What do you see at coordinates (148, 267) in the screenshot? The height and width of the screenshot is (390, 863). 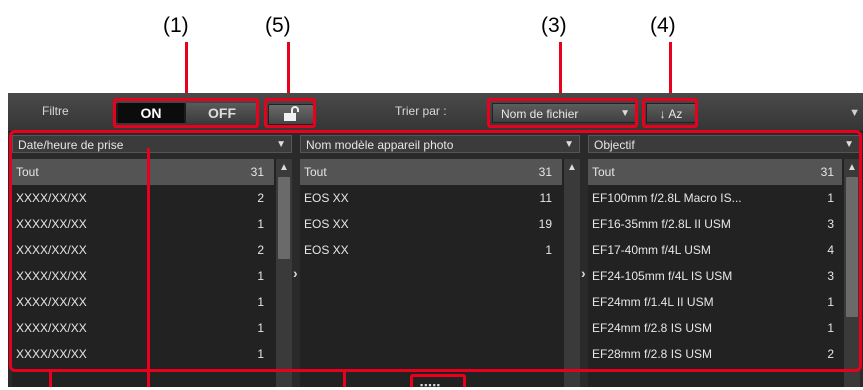 I see `leader-line-tout` at bounding box center [148, 267].